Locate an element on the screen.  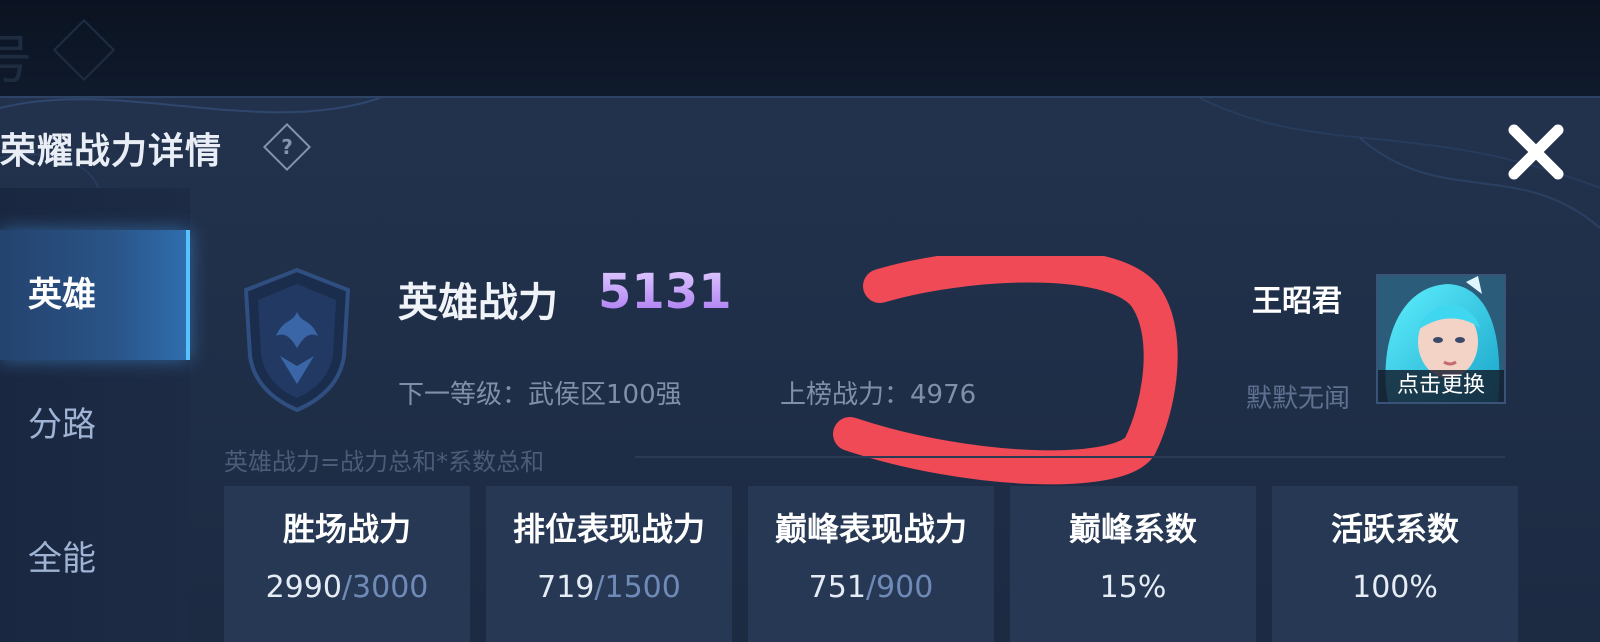
stat-current: 15% is located at coordinates (1133, 587).